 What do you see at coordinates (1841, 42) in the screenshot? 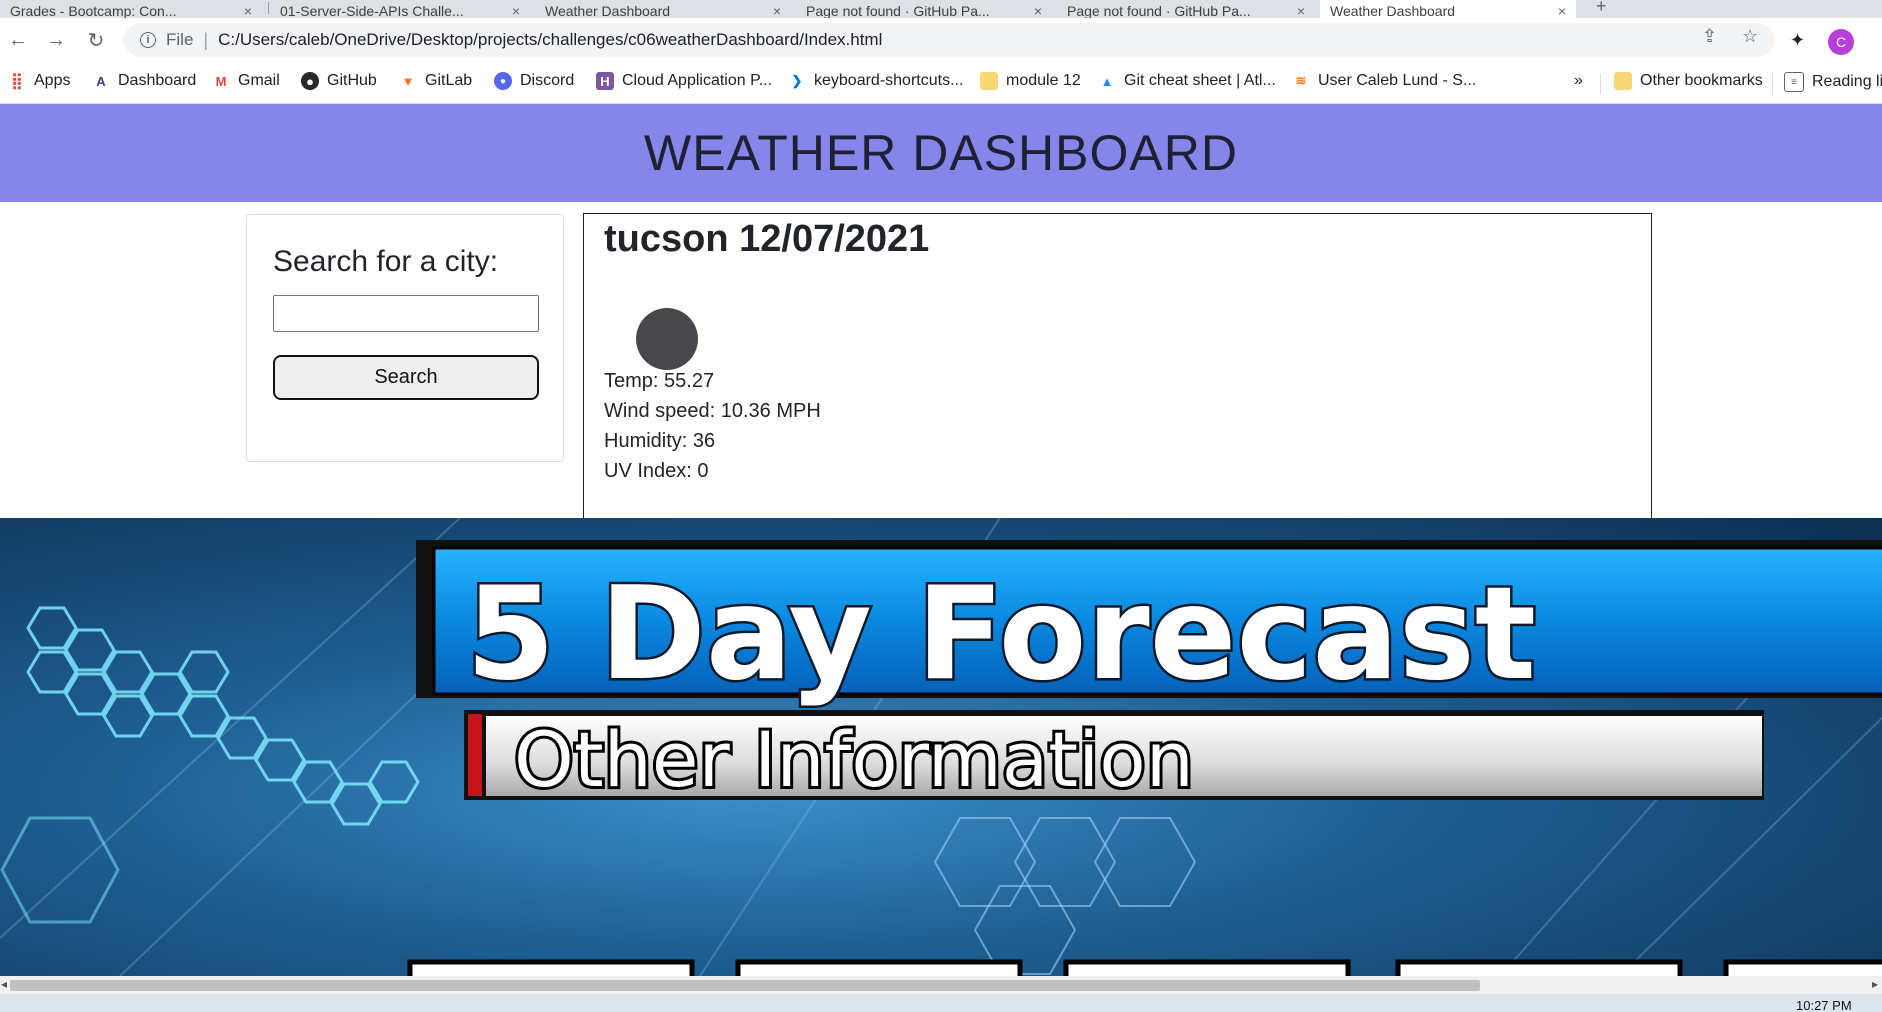
I see `profile-avatar: C` at bounding box center [1841, 42].